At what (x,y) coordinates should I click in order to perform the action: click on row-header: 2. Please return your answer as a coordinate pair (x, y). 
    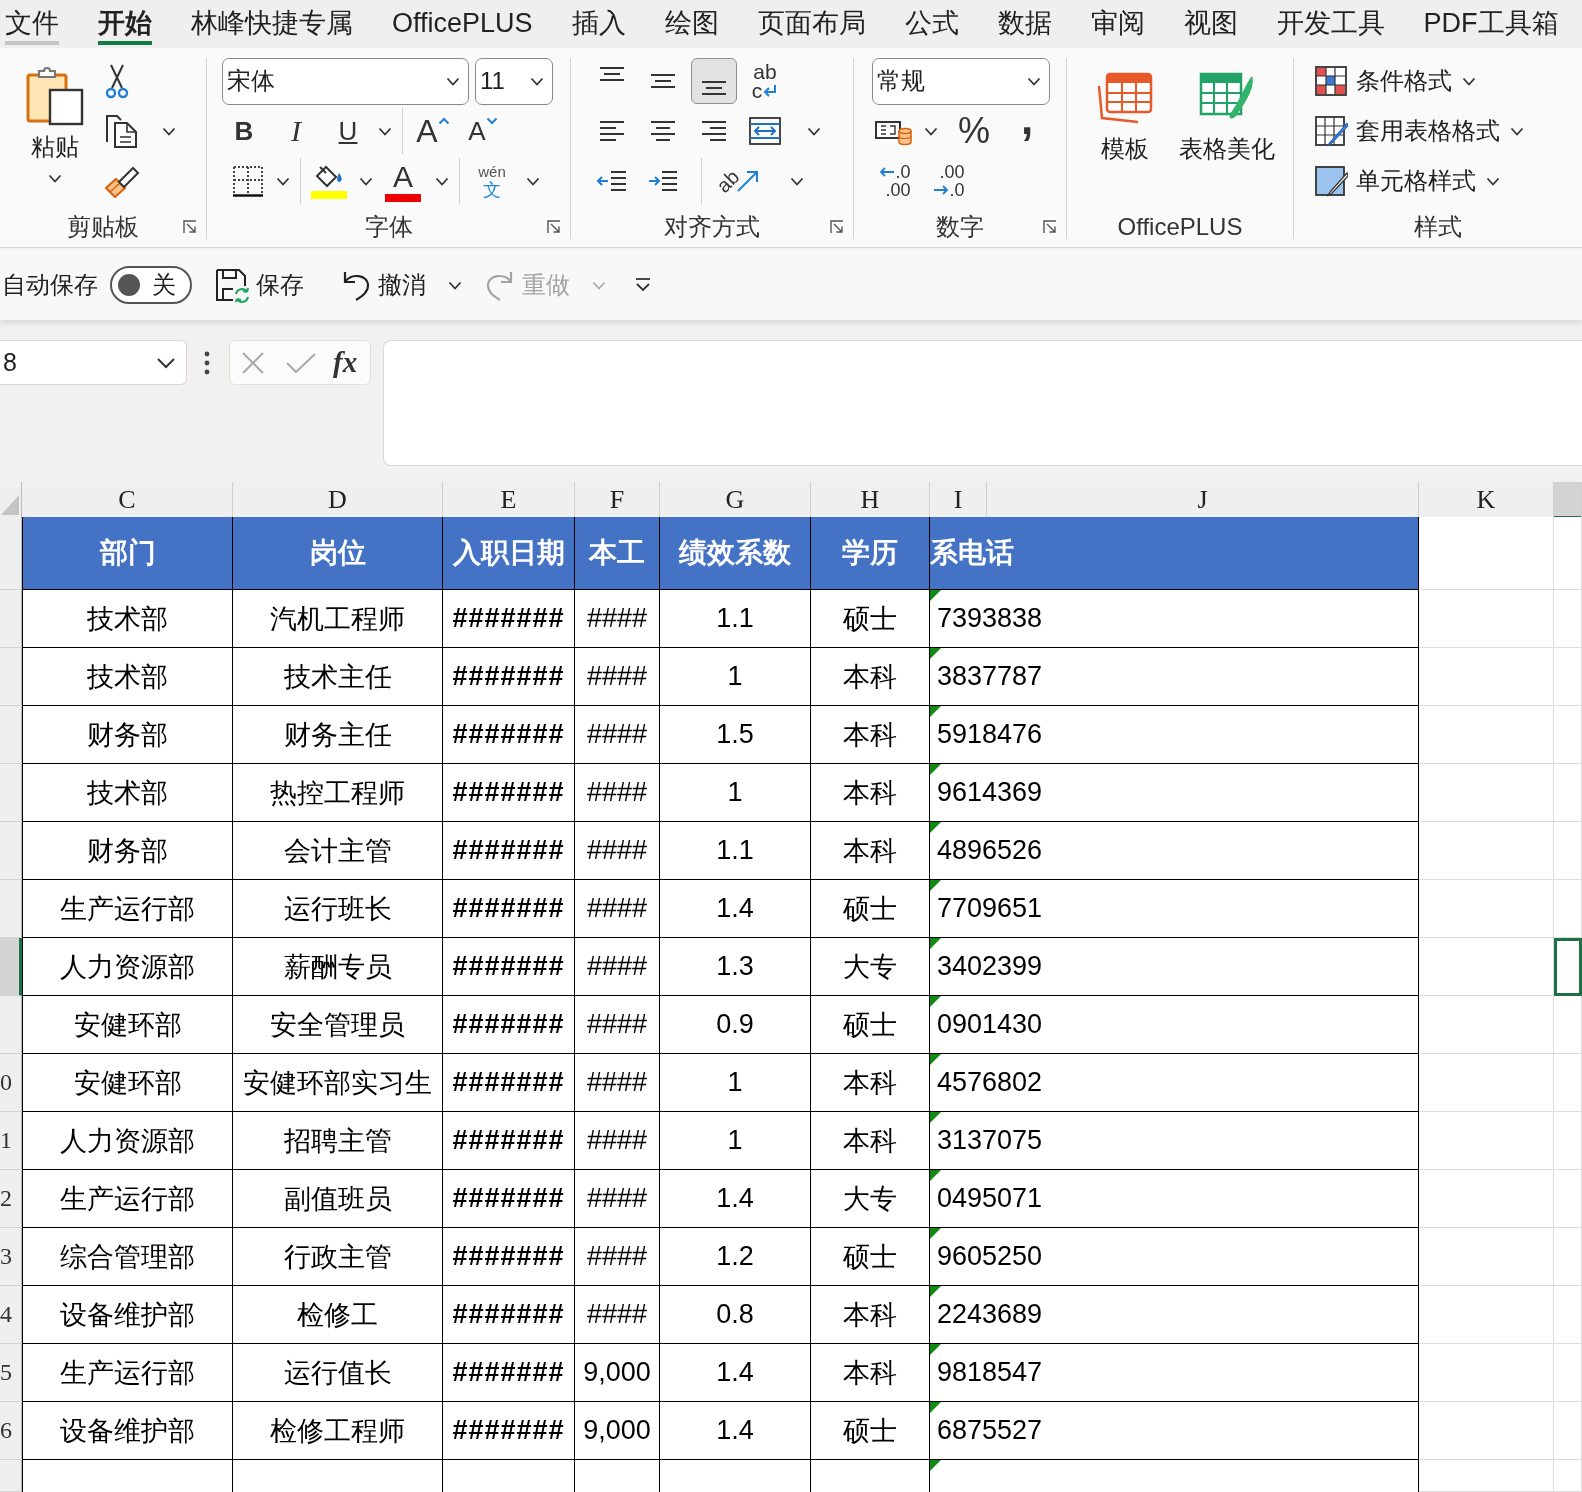
    Looking at the image, I should click on (11, 1199).